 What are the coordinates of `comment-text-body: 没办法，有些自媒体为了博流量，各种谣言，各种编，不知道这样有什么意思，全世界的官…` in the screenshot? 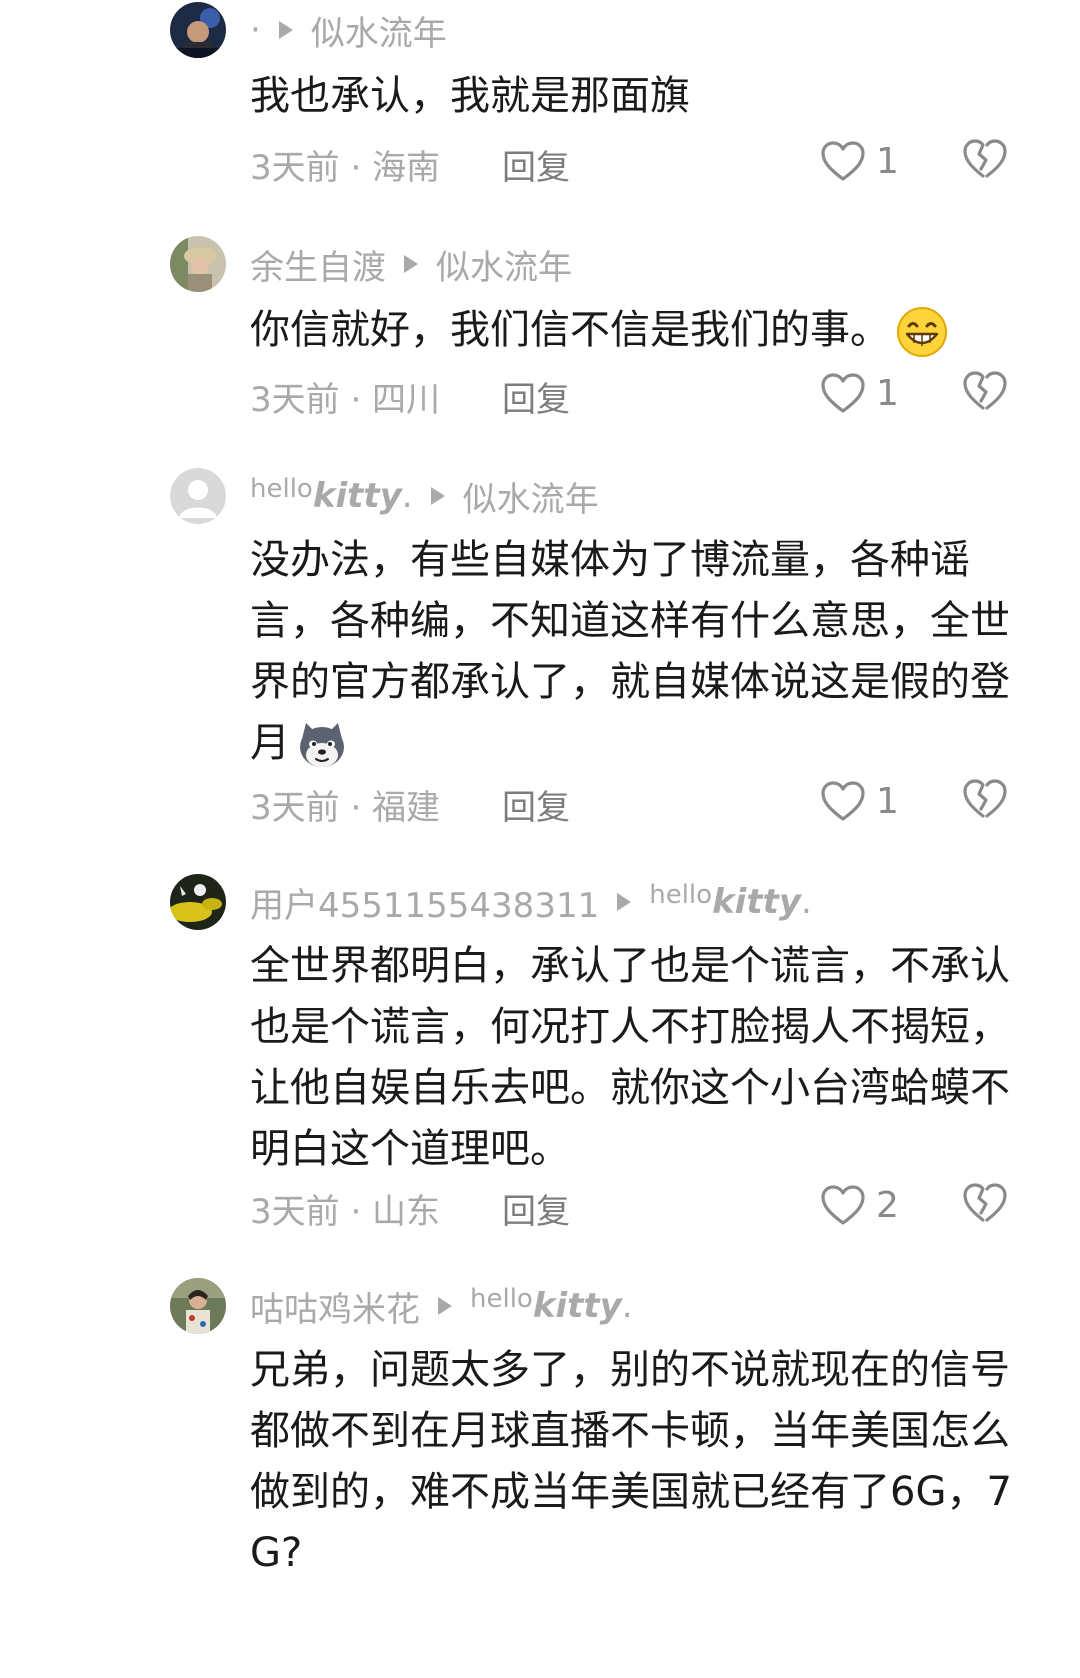 It's located at (630, 651).